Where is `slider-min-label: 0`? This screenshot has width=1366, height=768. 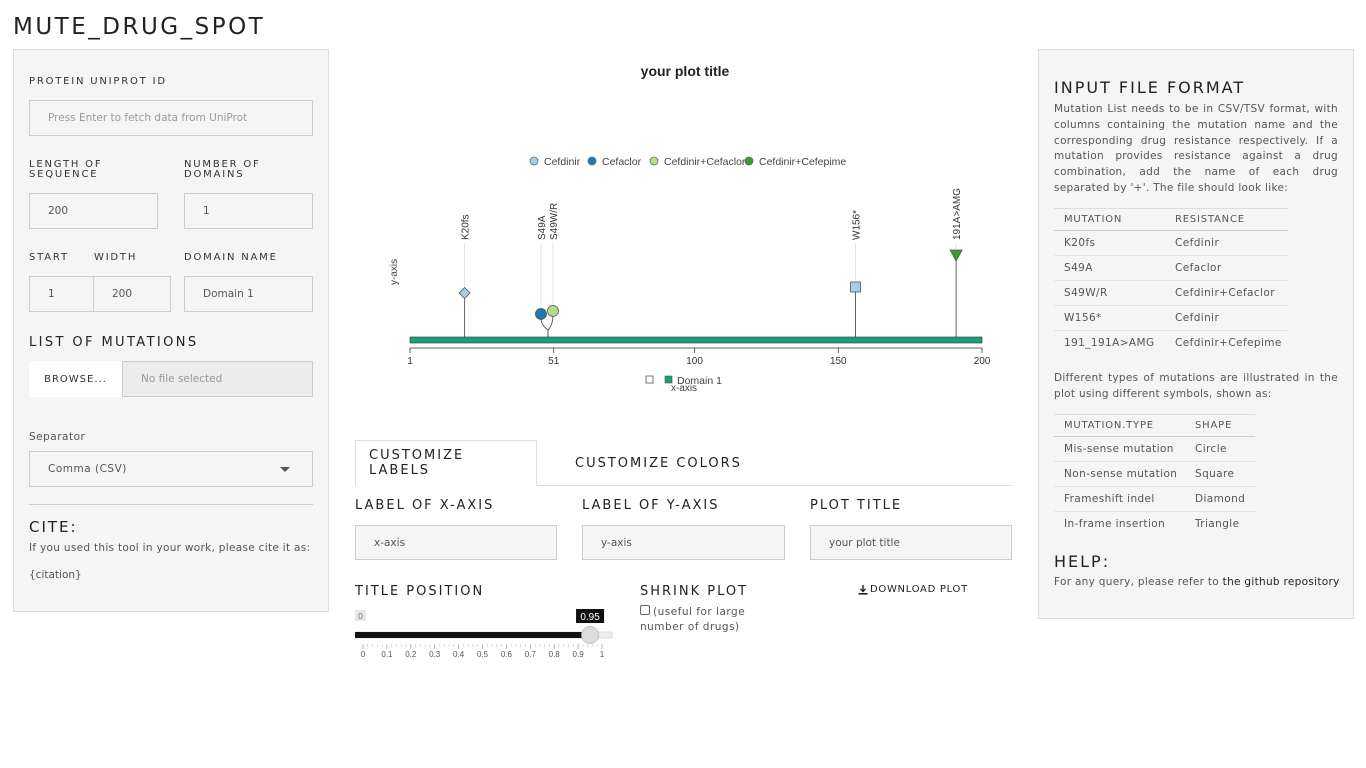 slider-min-label: 0 is located at coordinates (360, 616).